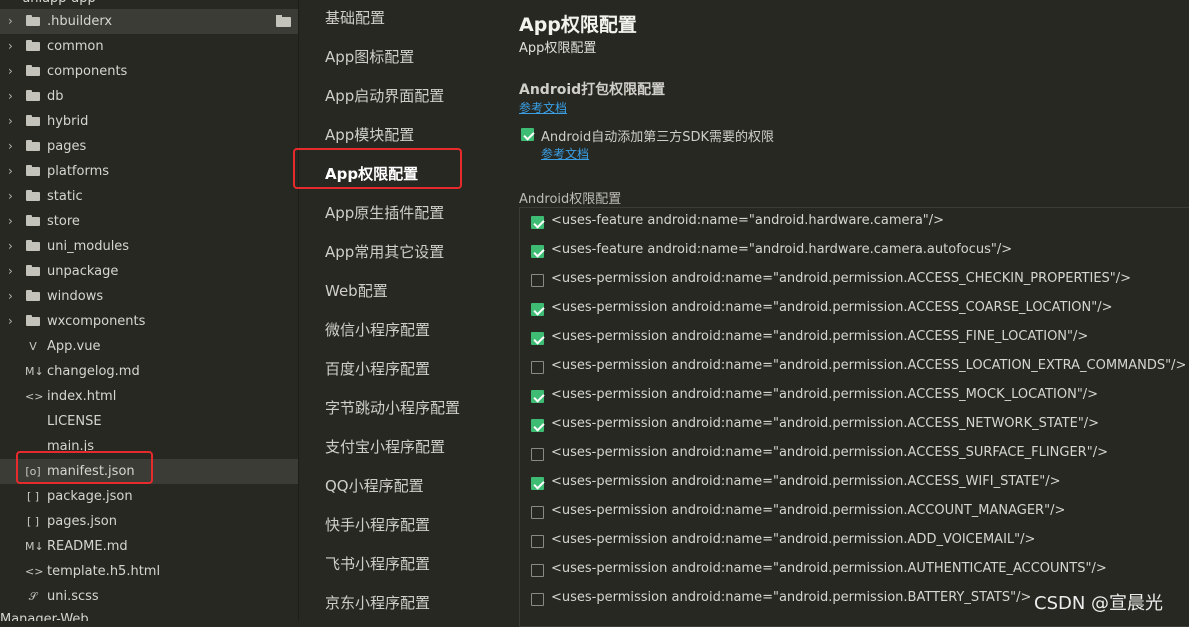  I want to click on tree-folder-item: › platforms, so click(149, 171).